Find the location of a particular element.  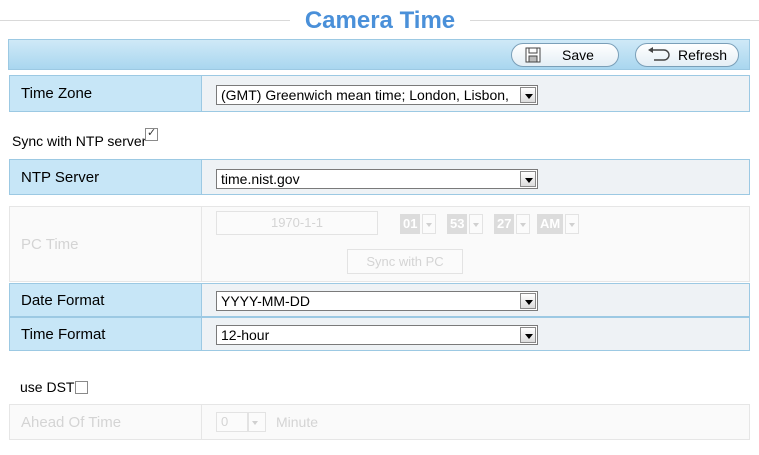

ntp-server-value: time.nist.gov is located at coordinates (260, 179).